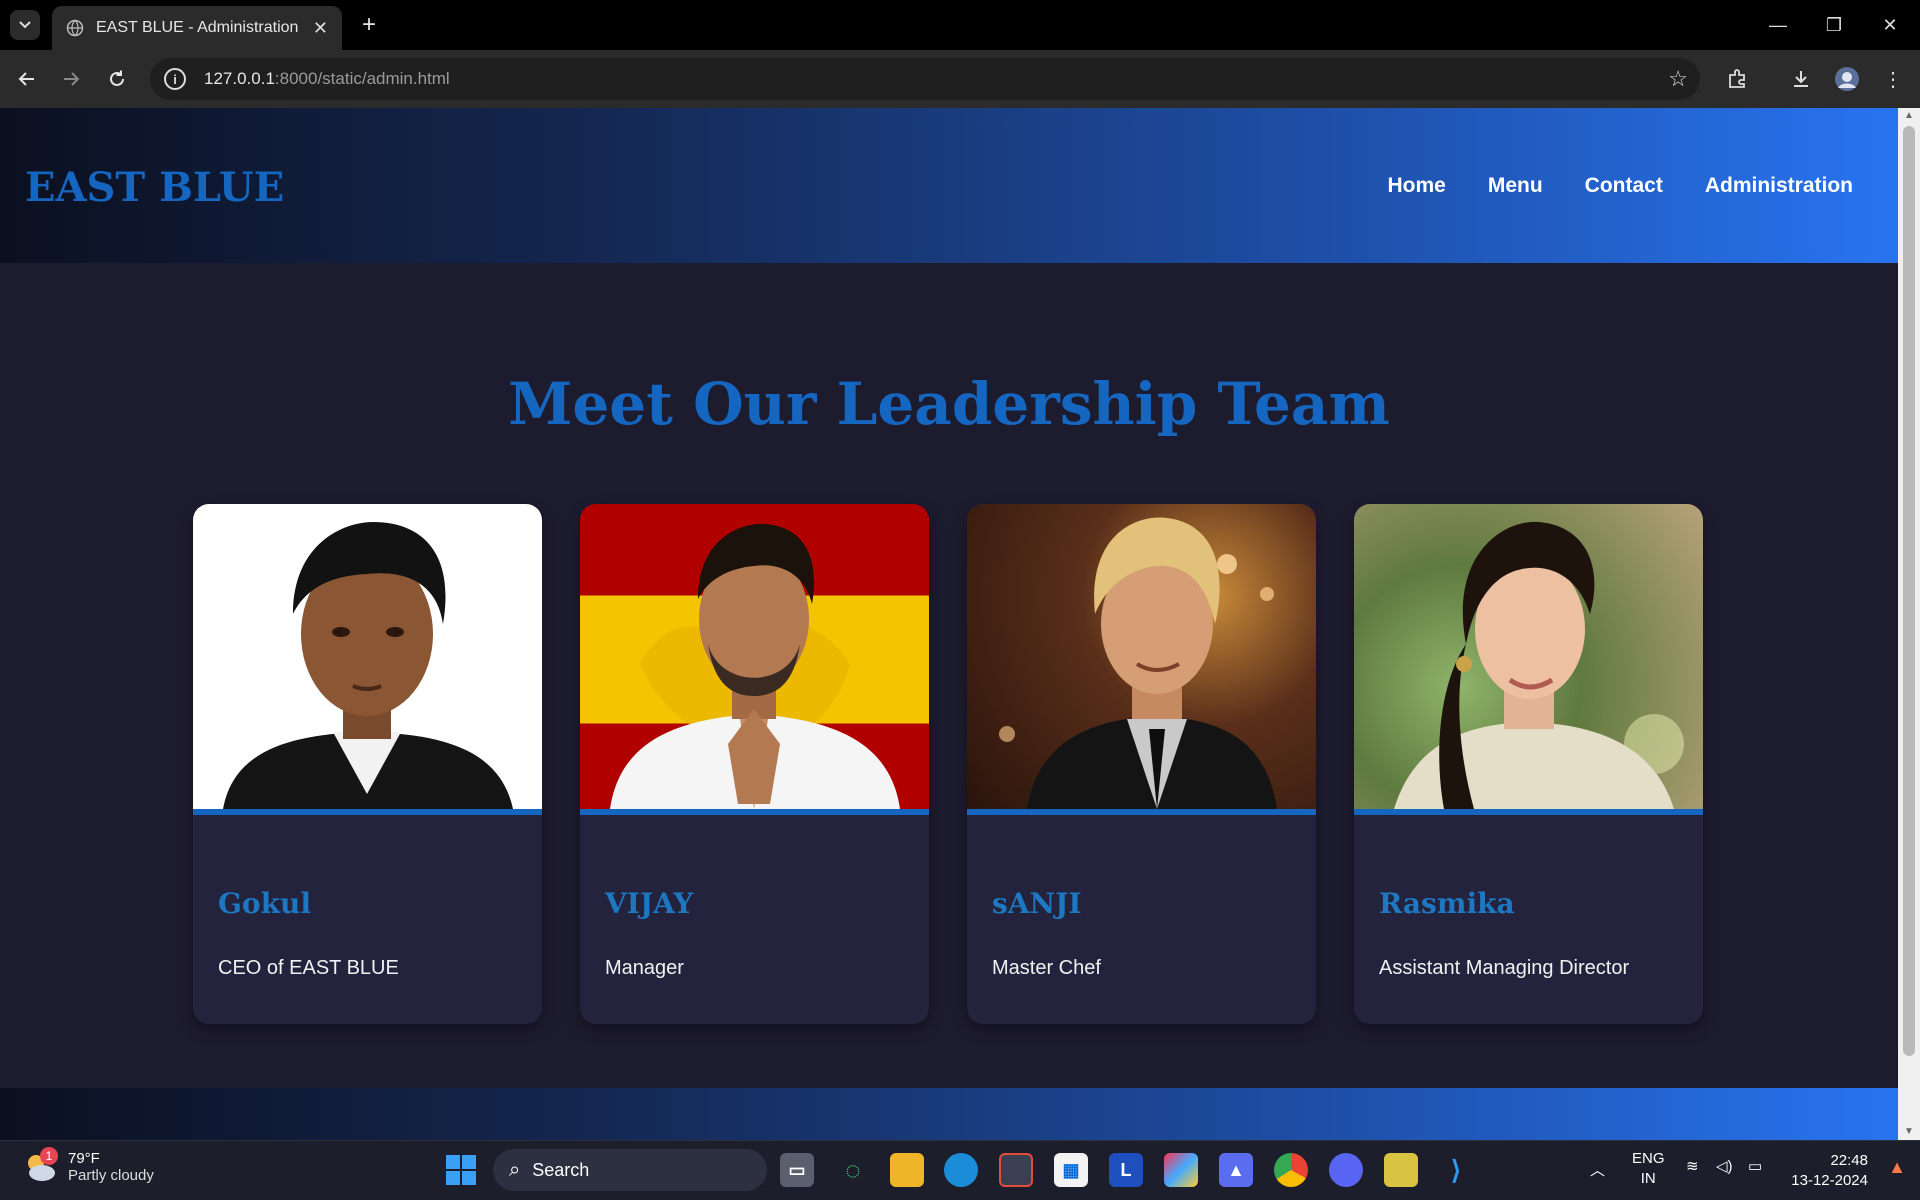 Image resolution: width=1920 pixels, height=1200 pixels. Describe the element at coordinates (1648, 1178) in the screenshot. I see `language-region: IN` at that location.